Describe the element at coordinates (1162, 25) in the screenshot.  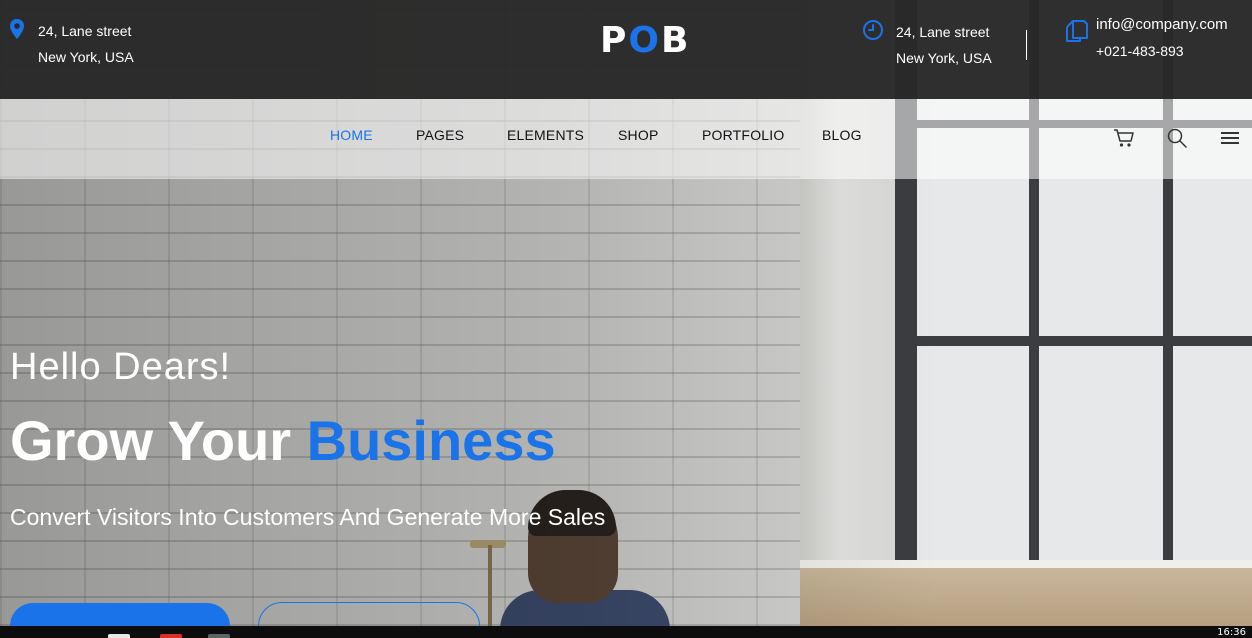
I see `contact-email-link: info@company.com` at that location.